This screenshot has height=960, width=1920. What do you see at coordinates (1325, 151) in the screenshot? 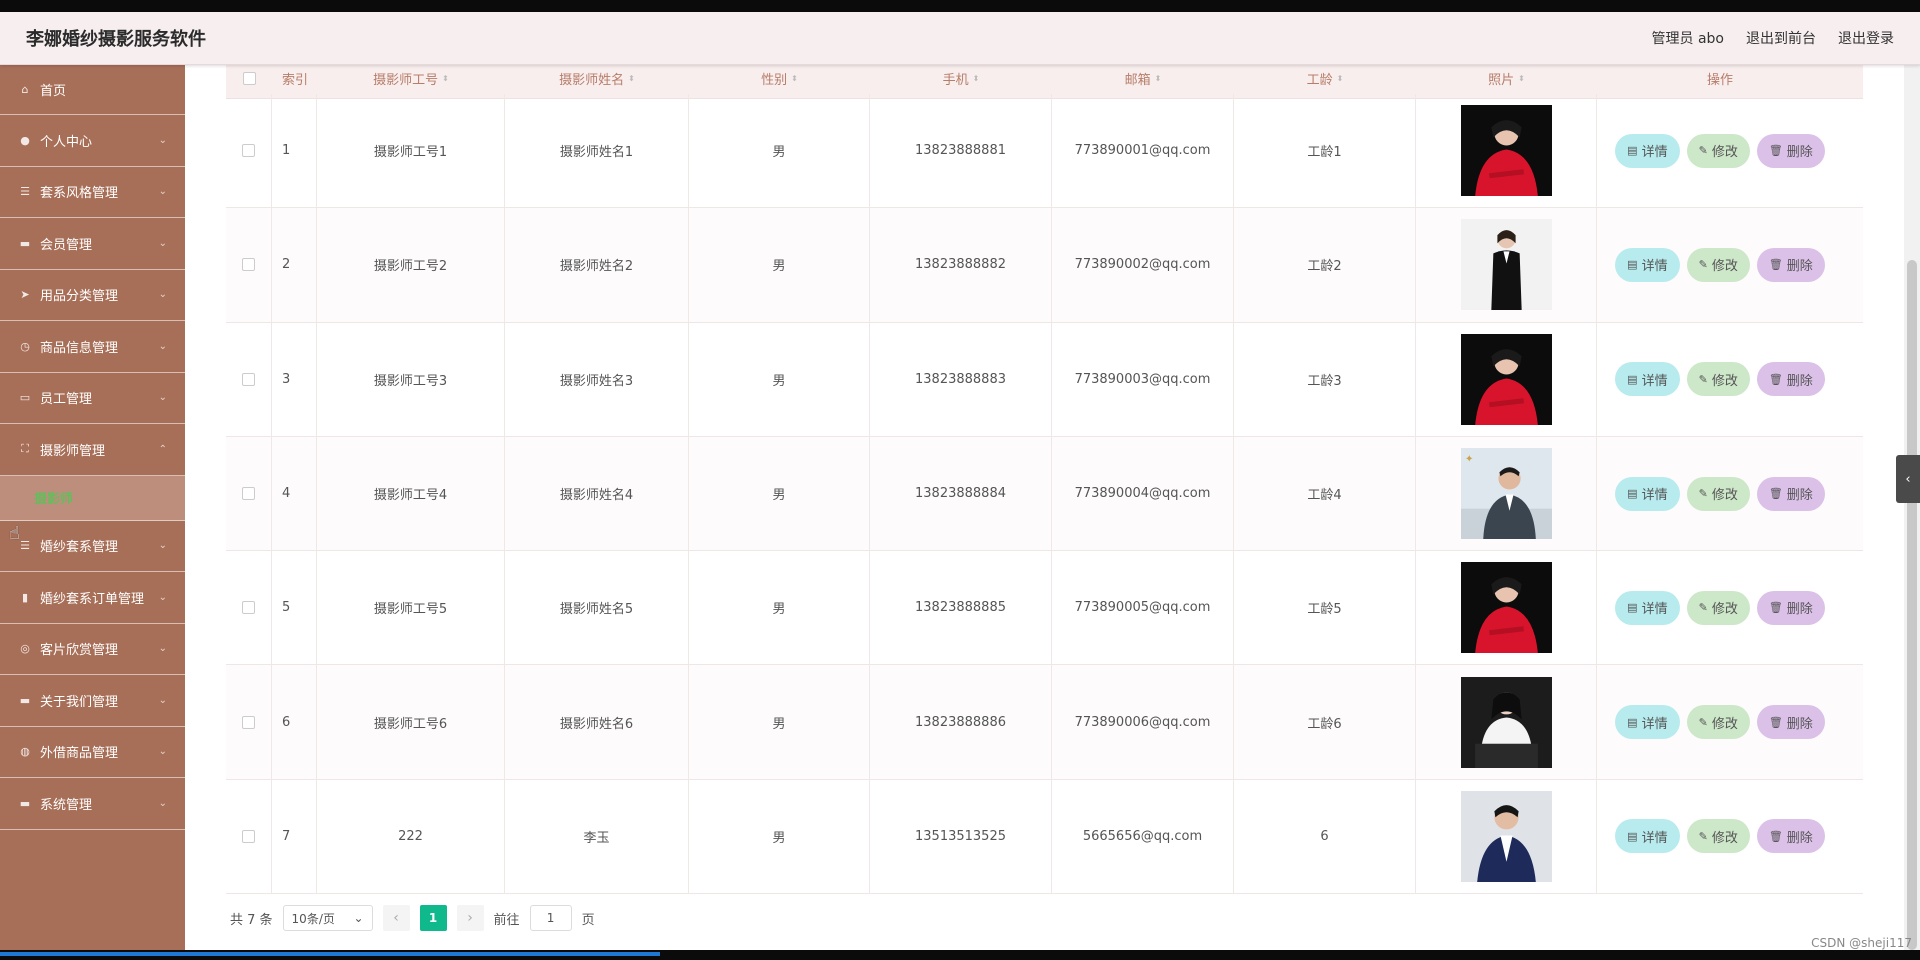
I see `cell-seniority: 工龄1` at bounding box center [1325, 151].